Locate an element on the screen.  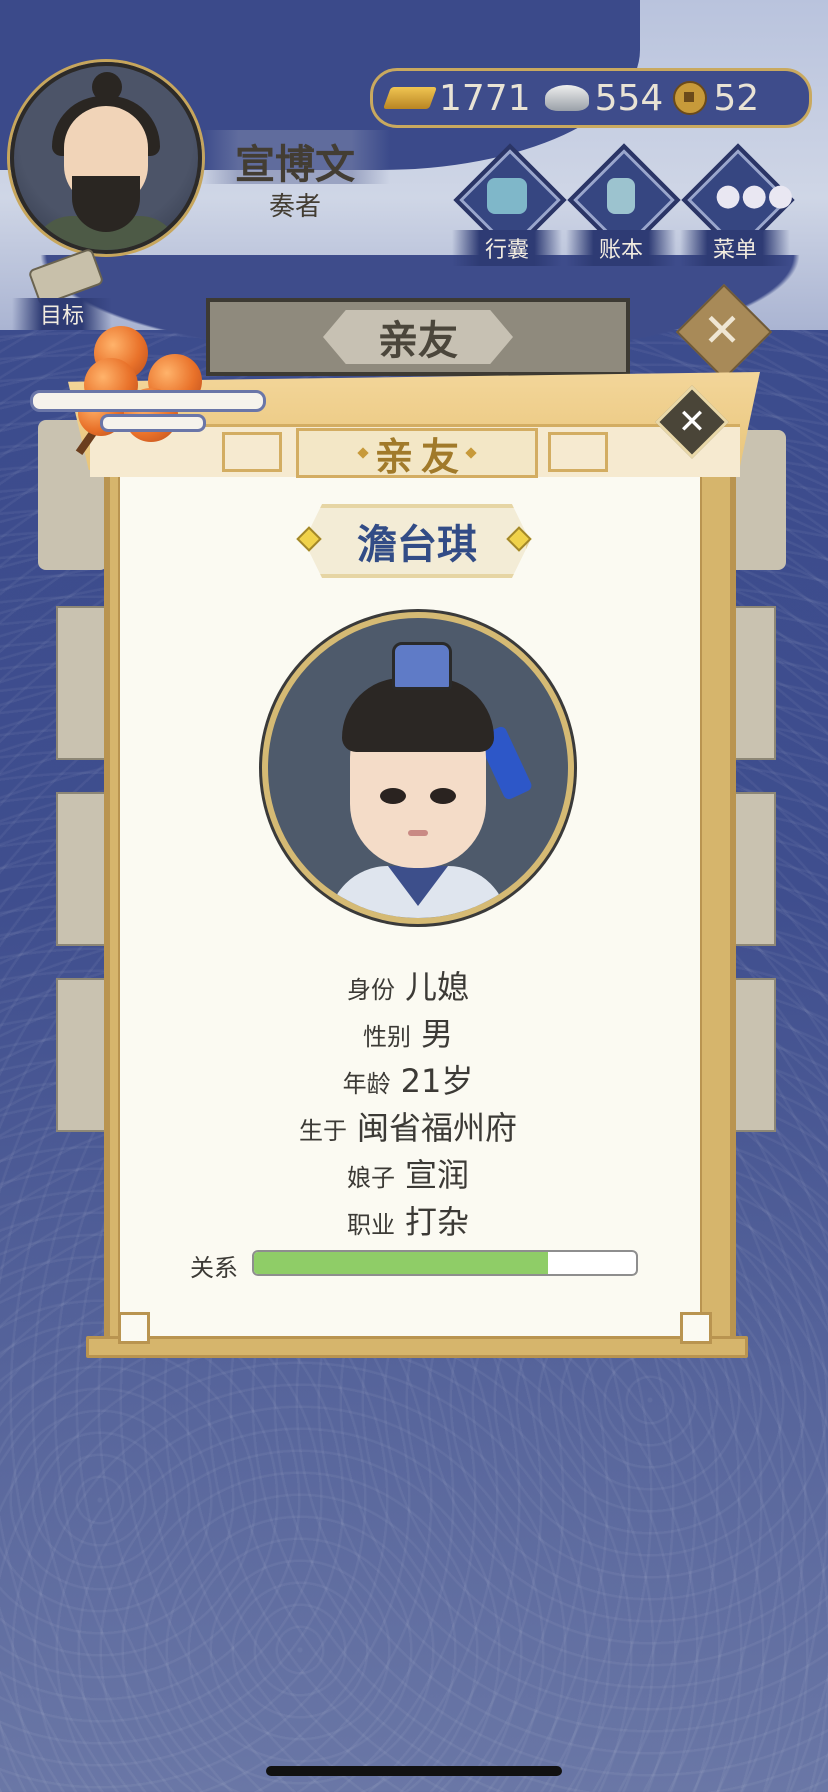
relationship-label: 关系 is located at coordinates (214, 1268).